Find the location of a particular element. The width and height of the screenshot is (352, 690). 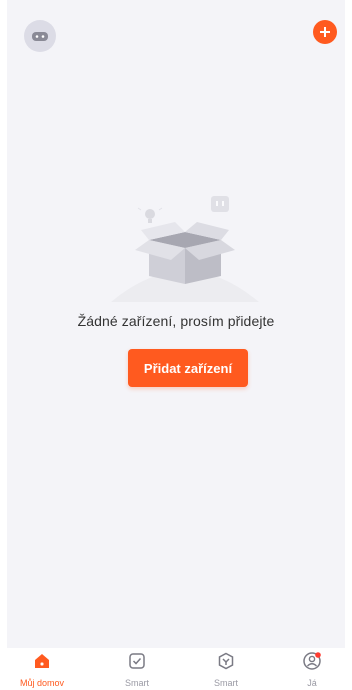

tab-smart-label: Smart is located at coordinates (136, 683).